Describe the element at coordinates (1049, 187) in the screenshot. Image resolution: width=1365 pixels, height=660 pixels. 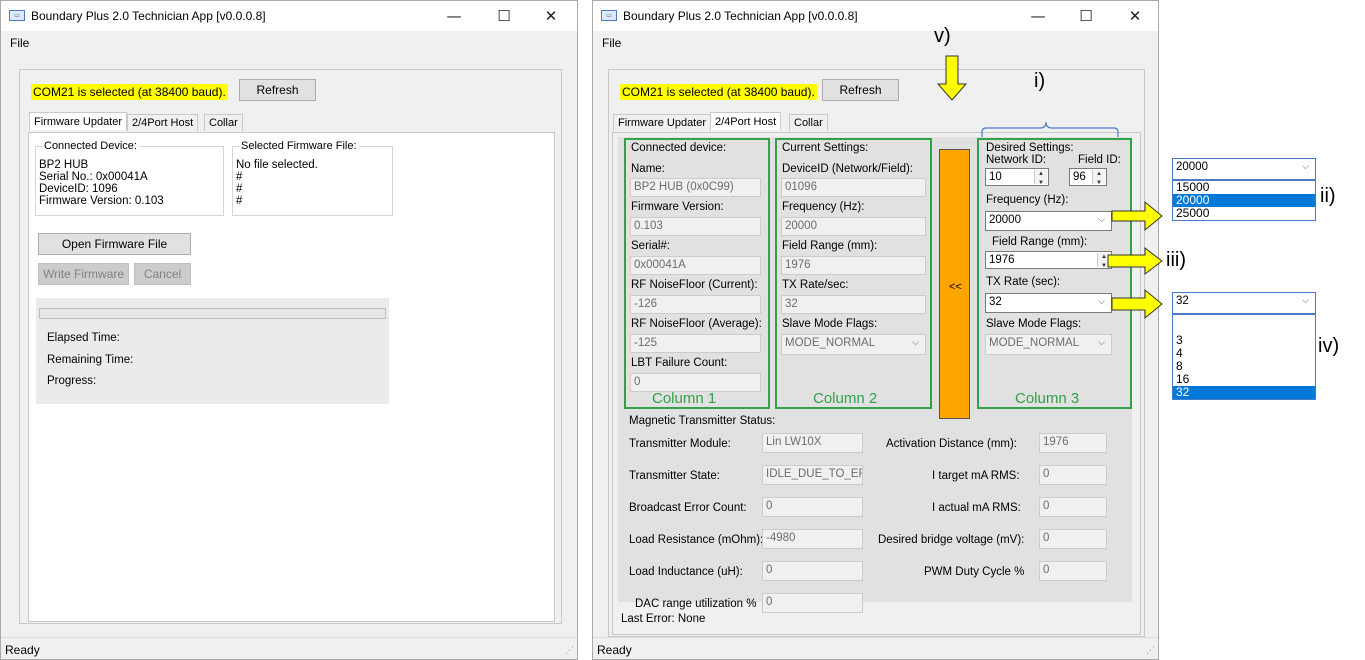
I see `annotation-arrows` at that location.